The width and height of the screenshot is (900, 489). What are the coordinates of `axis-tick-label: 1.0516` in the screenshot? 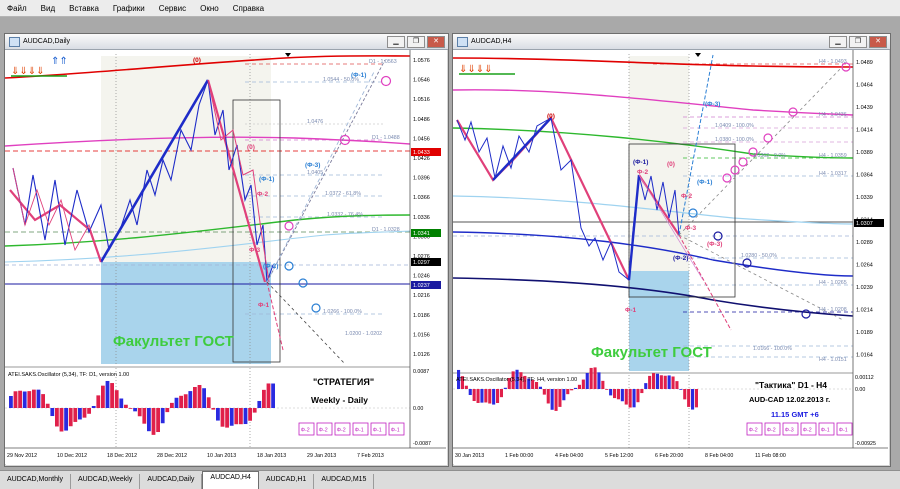 It's located at (421, 100).